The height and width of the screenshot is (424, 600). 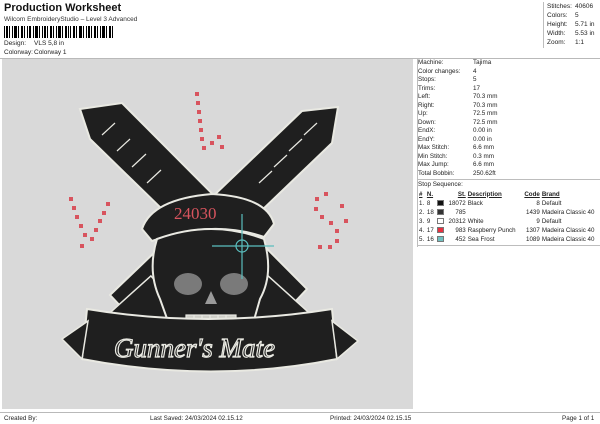 What do you see at coordinates (584, 6) in the screenshot?
I see `stat-value: 40606` at bounding box center [584, 6].